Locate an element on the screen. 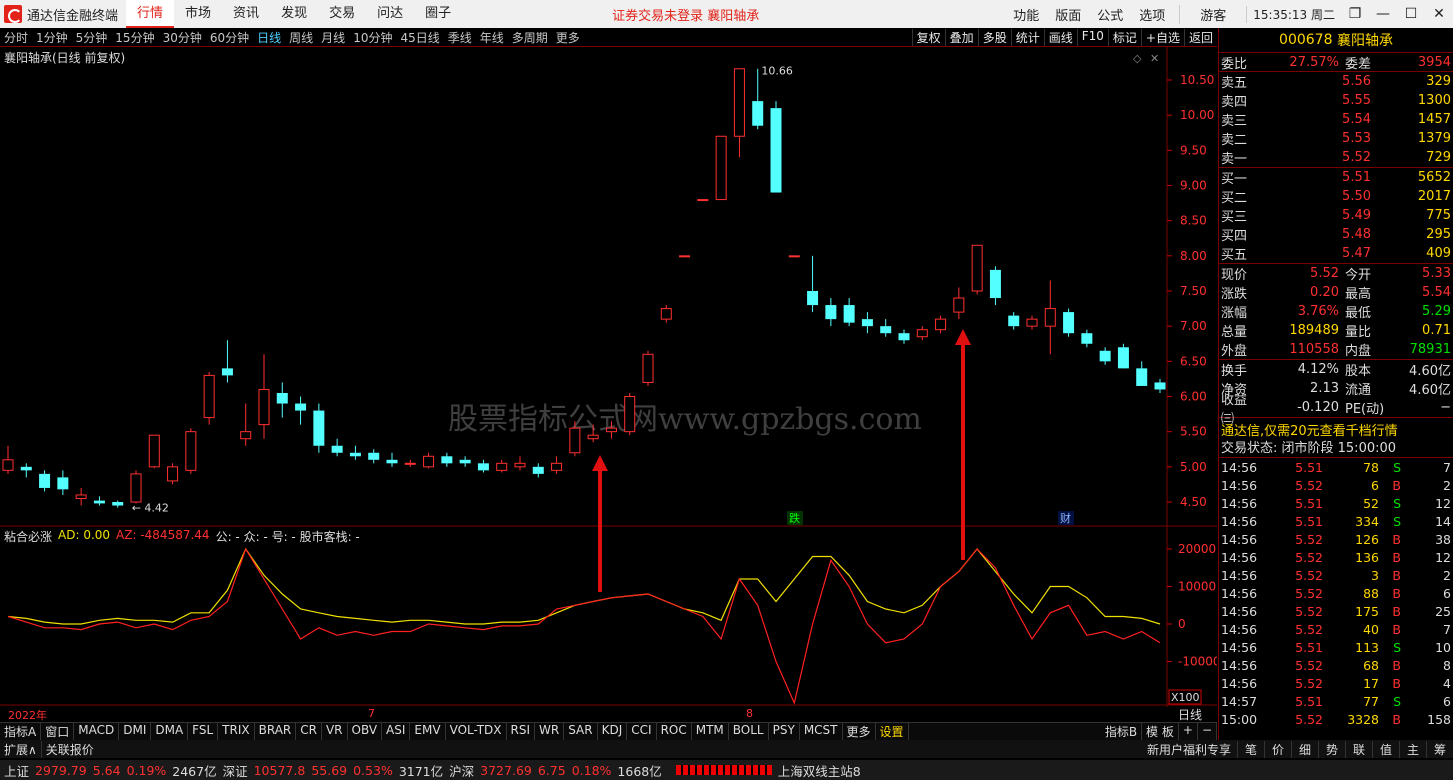 The image size is (1453, 780). quote-tab-3: 势 is located at coordinates (1331, 749).